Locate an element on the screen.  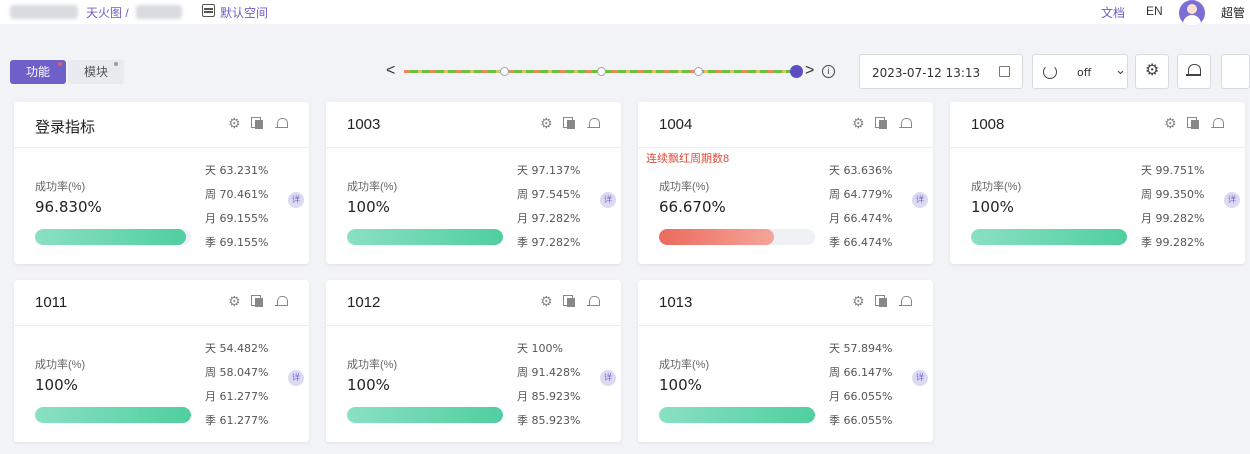
stat-day: 天 97.137% is located at coordinates (549, 170).